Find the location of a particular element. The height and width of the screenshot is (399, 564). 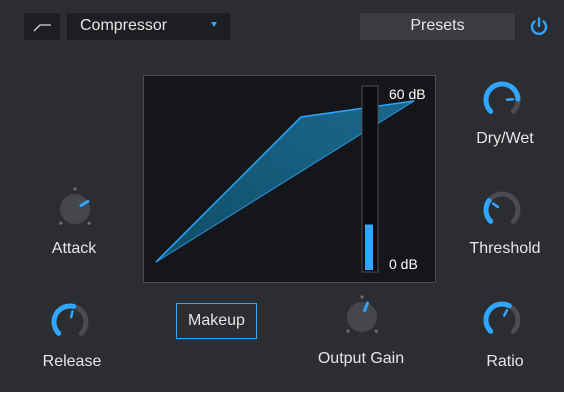

release-label: Release is located at coordinates (72, 361).